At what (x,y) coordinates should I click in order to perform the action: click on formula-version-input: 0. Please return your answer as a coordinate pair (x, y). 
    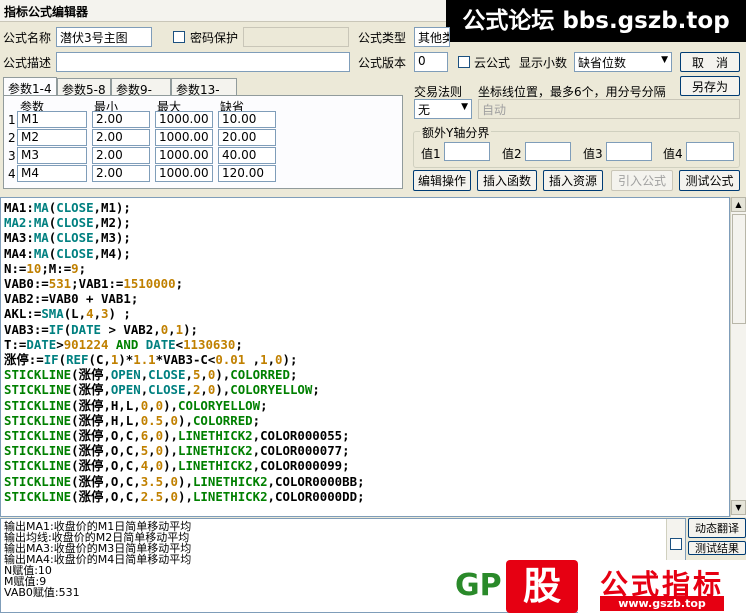
    Looking at the image, I should click on (431, 62).